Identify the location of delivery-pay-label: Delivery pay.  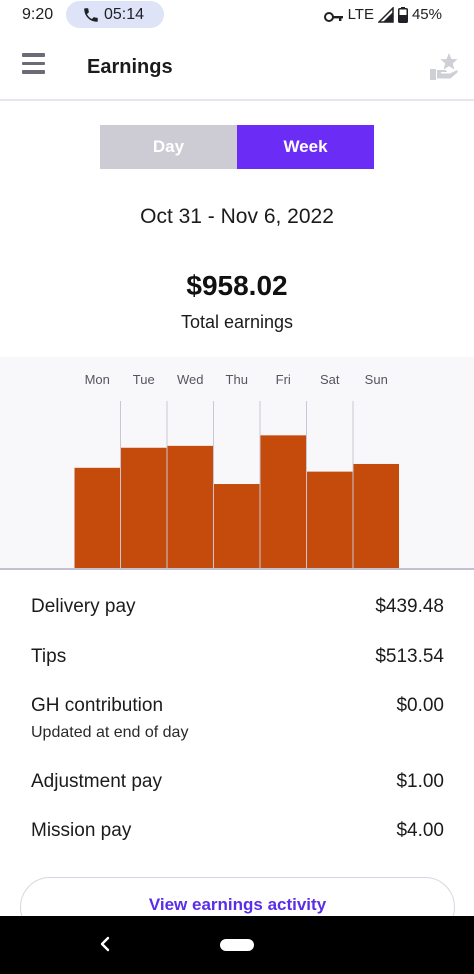
(83, 606).